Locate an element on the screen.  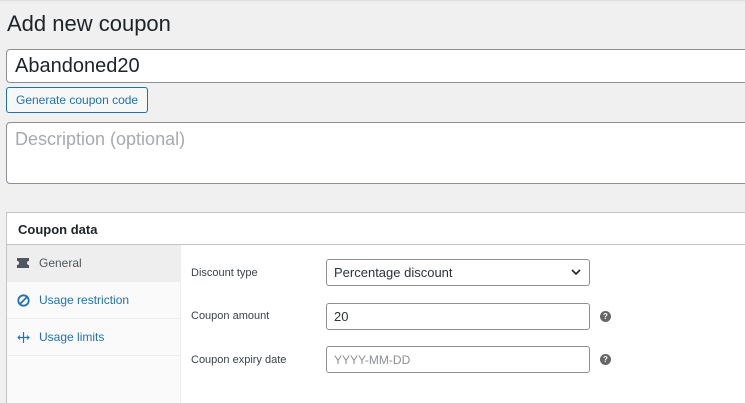
discount-type-select: Percentage discount is located at coordinates (458, 272).